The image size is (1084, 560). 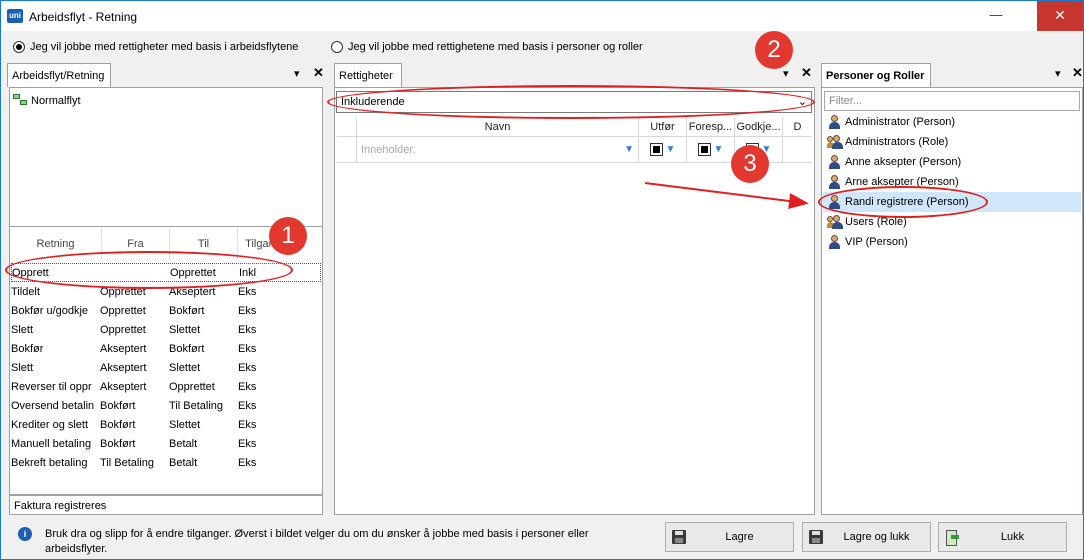 I want to click on arrow-line, so click(x=726, y=195).